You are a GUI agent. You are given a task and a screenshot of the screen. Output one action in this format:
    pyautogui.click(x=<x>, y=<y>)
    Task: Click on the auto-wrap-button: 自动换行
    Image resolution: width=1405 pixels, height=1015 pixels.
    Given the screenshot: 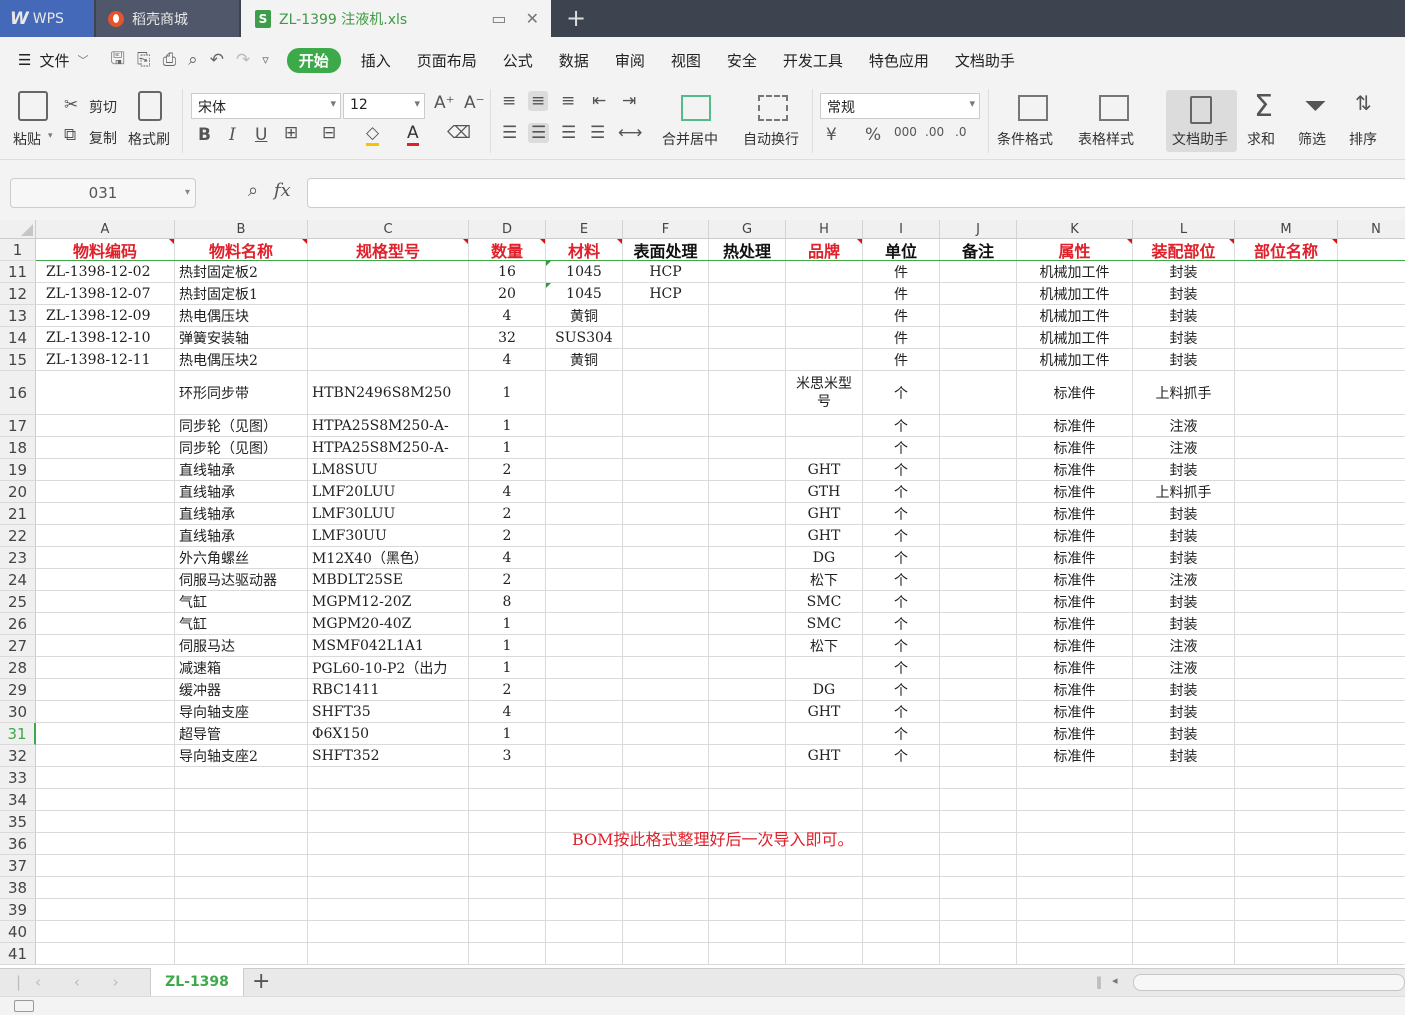 What is the action you would take?
    pyautogui.click(x=771, y=139)
    